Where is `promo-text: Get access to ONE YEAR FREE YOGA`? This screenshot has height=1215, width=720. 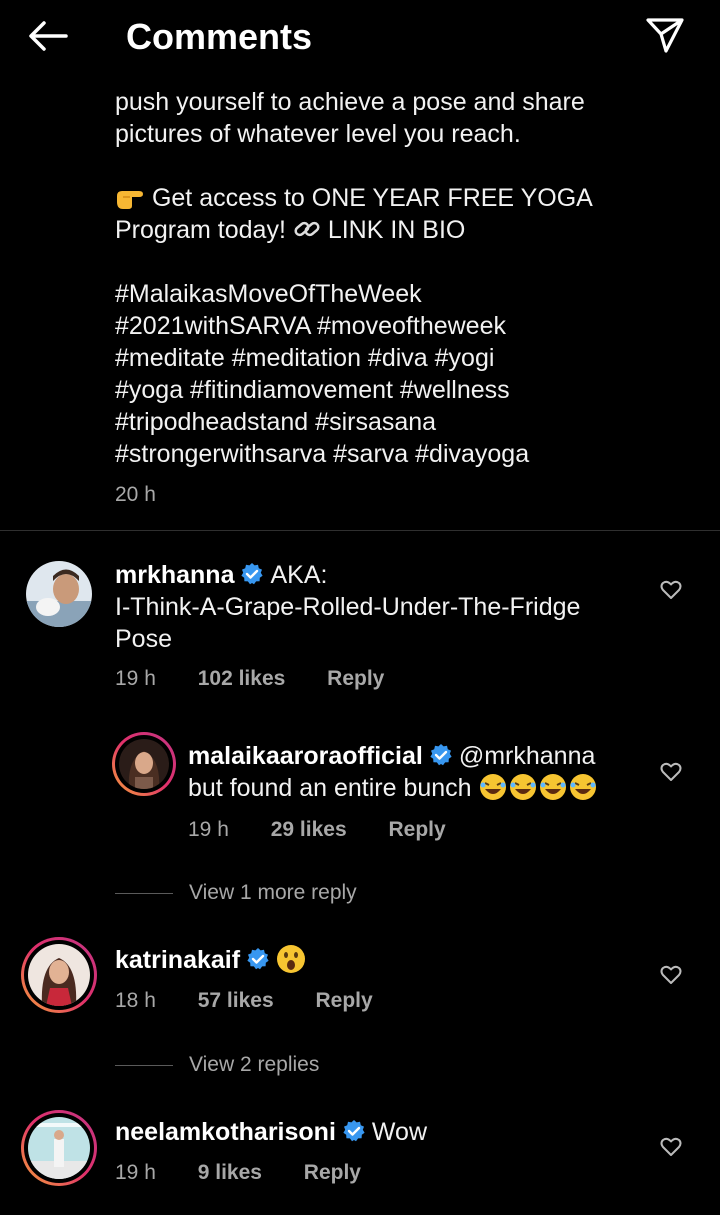
promo-text: Get access to ONE YEAR FREE YOGA is located at coordinates (372, 198).